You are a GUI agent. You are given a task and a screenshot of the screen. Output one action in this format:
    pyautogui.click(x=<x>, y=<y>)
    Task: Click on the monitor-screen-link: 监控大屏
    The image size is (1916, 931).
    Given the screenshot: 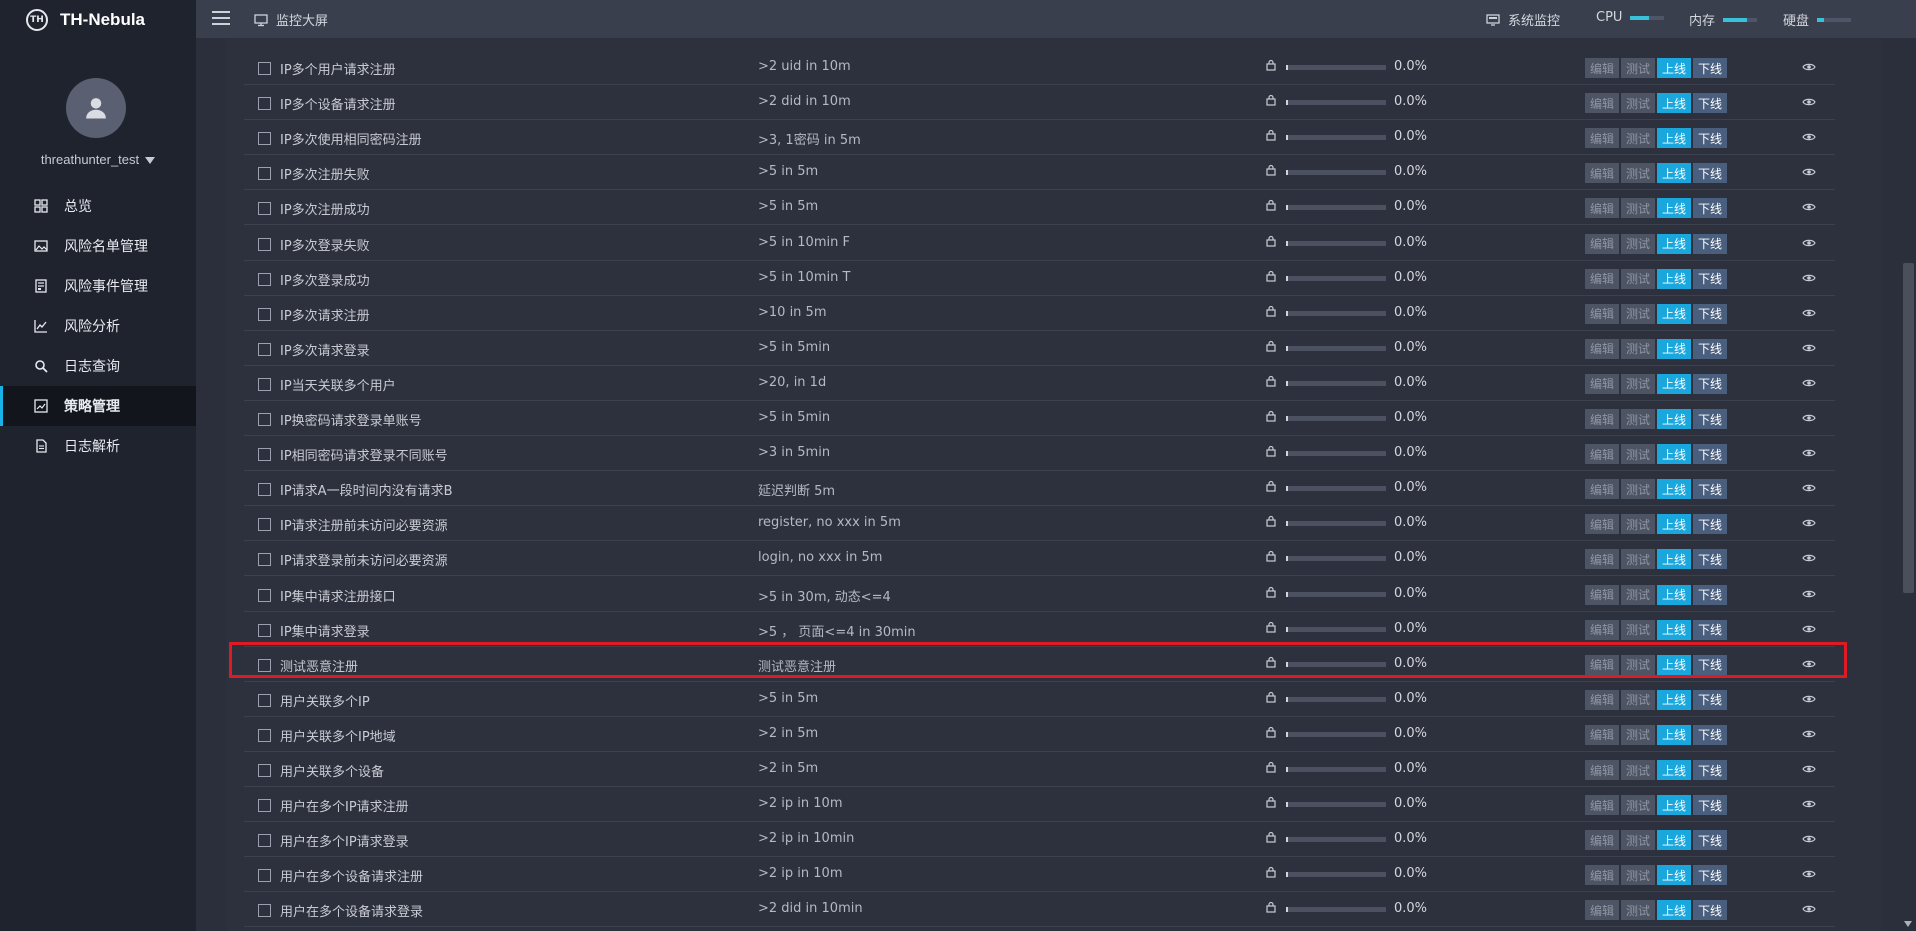 What is the action you would take?
    pyautogui.click(x=291, y=19)
    